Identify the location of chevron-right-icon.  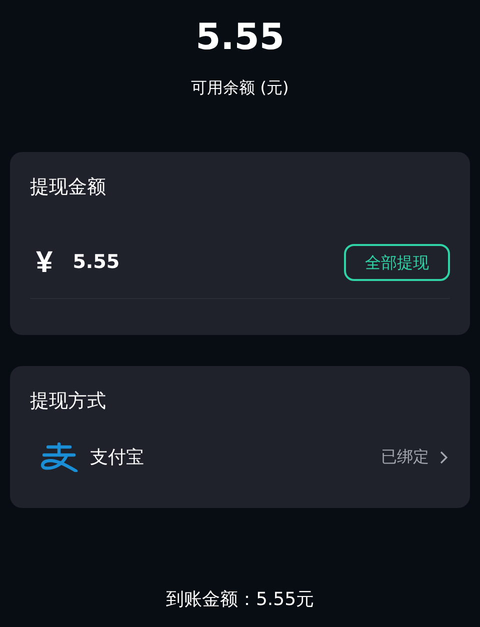
(444, 457).